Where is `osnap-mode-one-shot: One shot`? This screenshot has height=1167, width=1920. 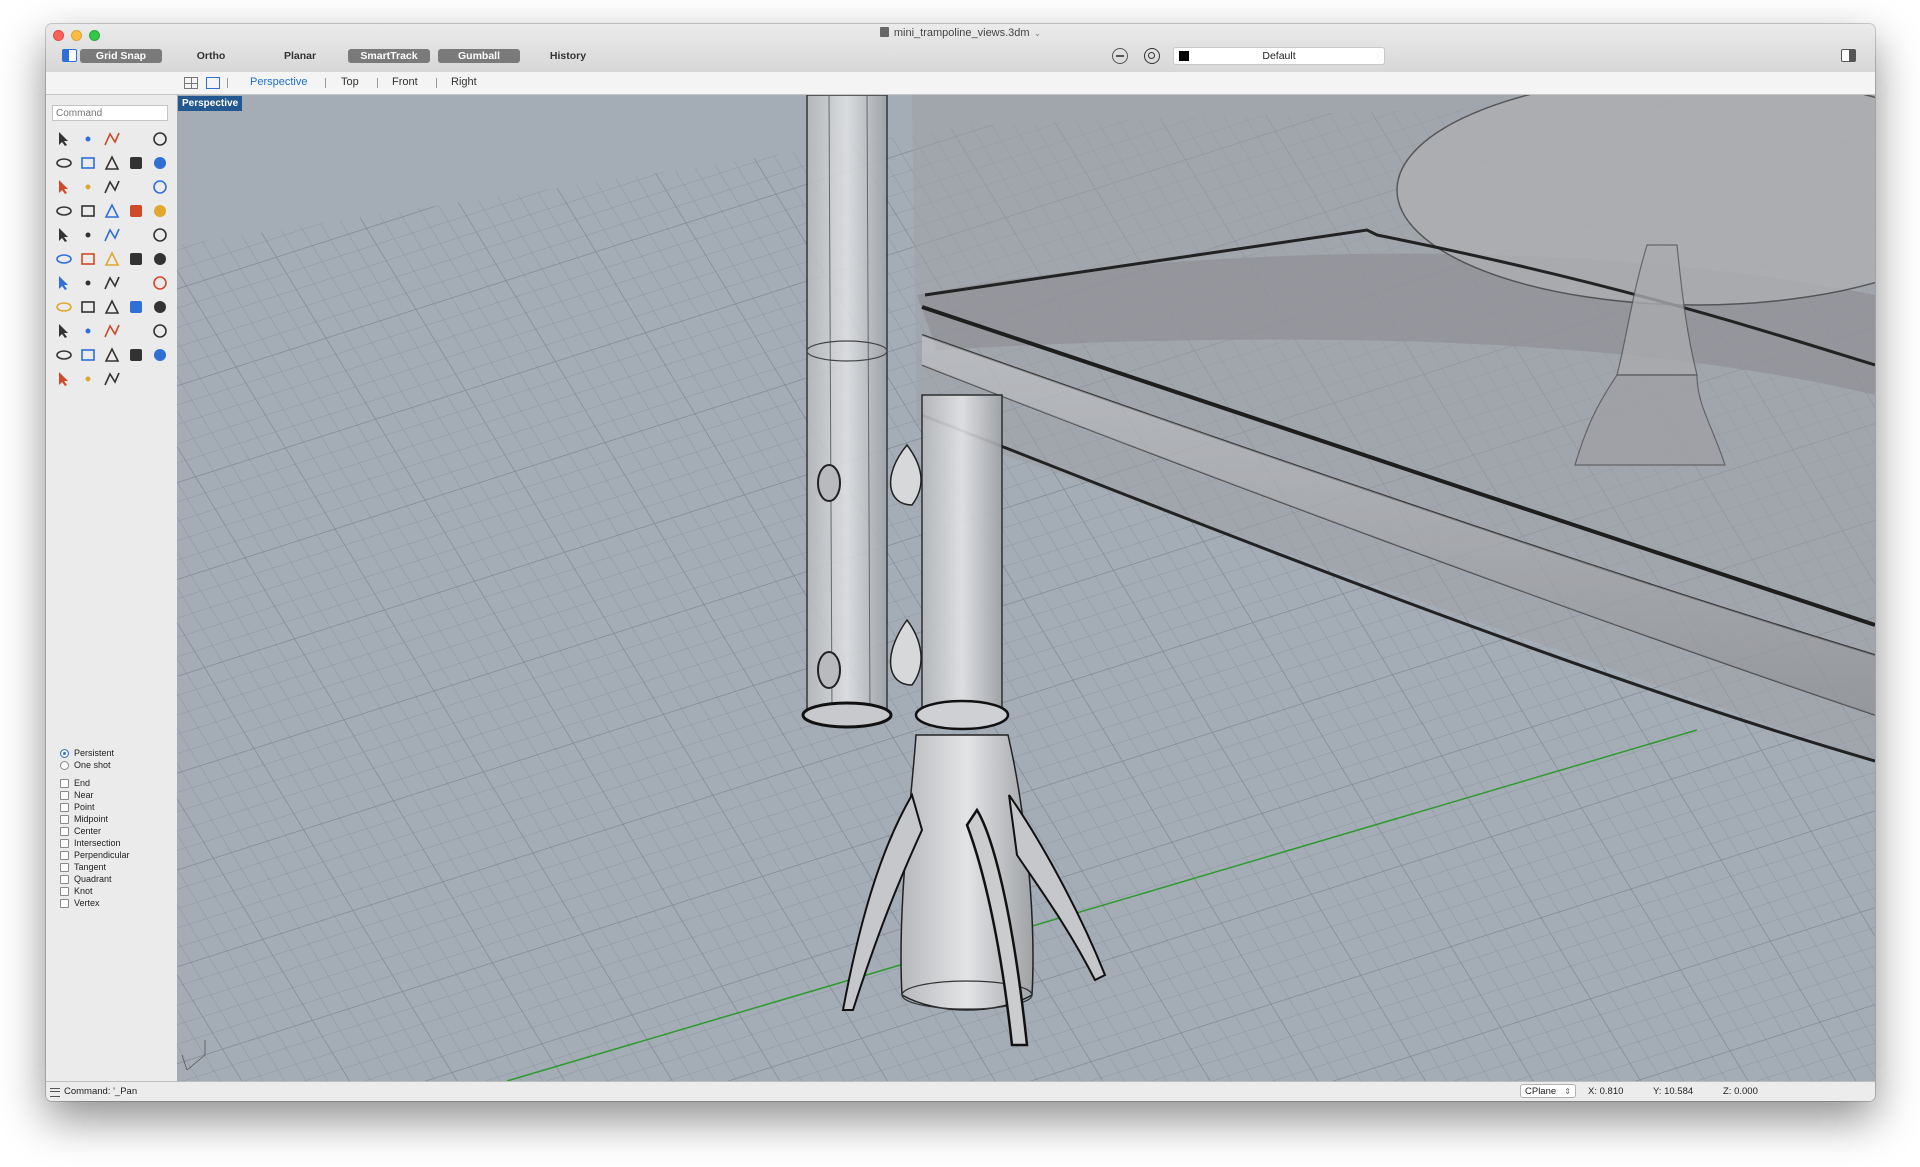
osnap-mode-one-shot: One shot is located at coordinates (95, 765).